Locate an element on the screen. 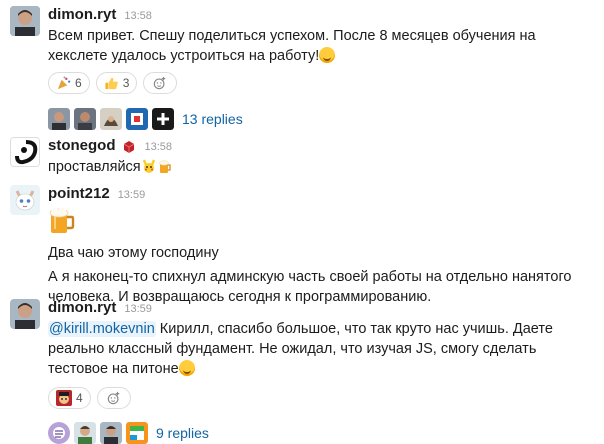 The image size is (604, 444). message-text: проставляйся is located at coordinates (322, 167).